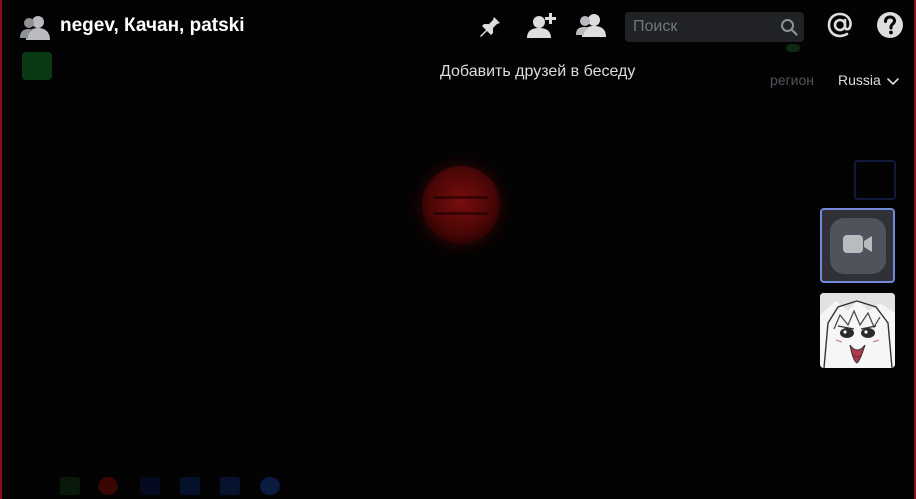  I want to click on mention-icon, so click(840, 27).